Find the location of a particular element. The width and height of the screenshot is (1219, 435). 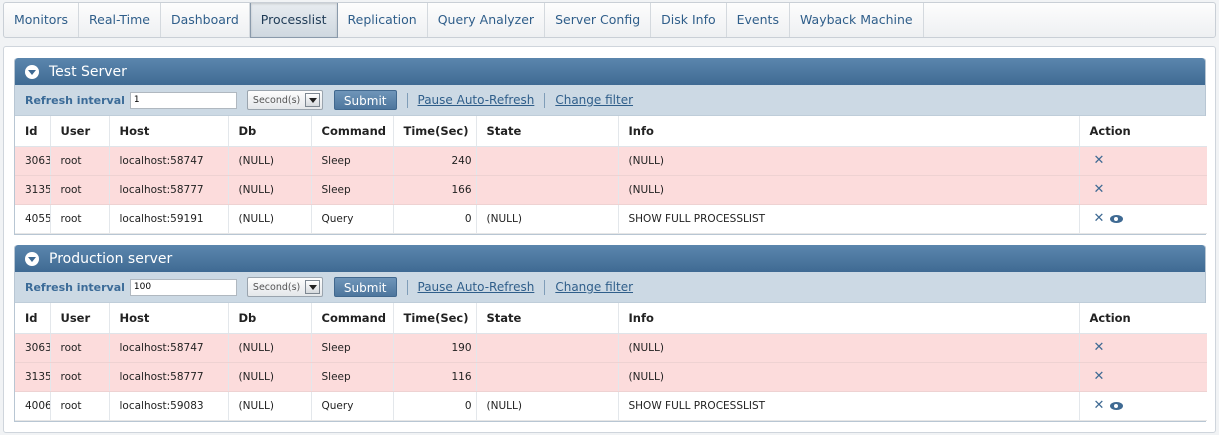

separator is located at coordinates (545, 287).